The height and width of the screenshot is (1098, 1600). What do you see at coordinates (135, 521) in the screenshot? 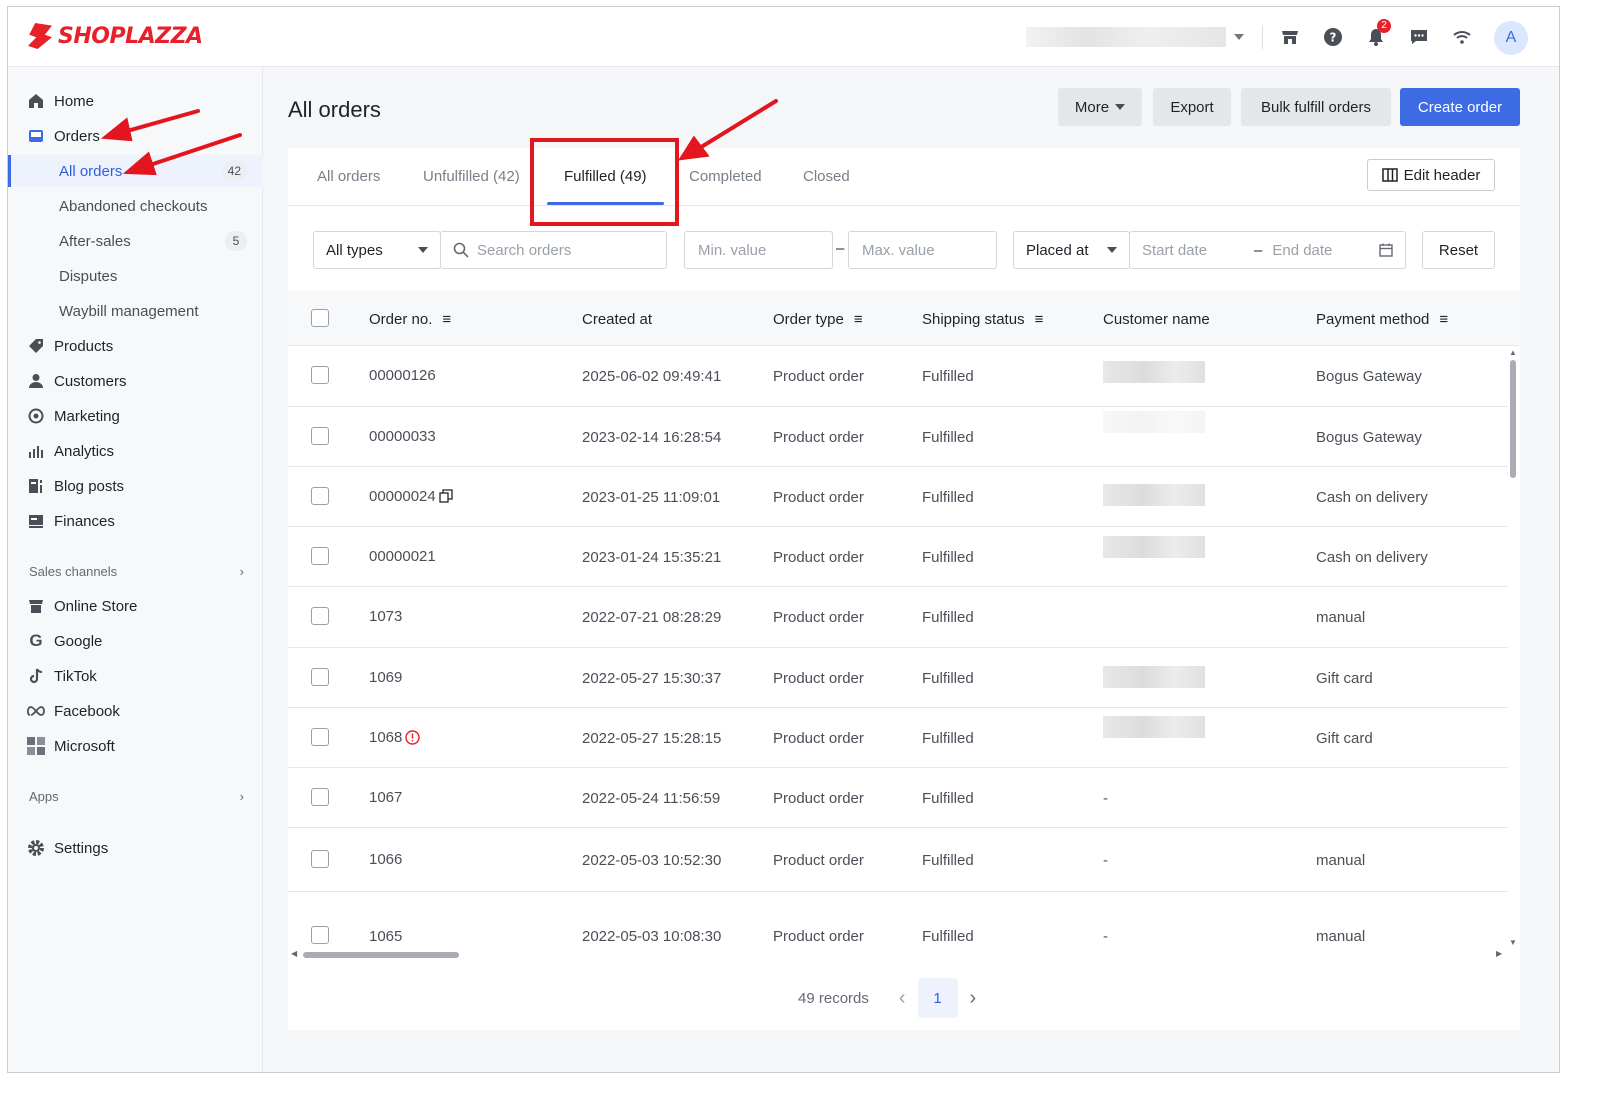
I see `sidebar-item-finances: Finances` at bounding box center [135, 521].